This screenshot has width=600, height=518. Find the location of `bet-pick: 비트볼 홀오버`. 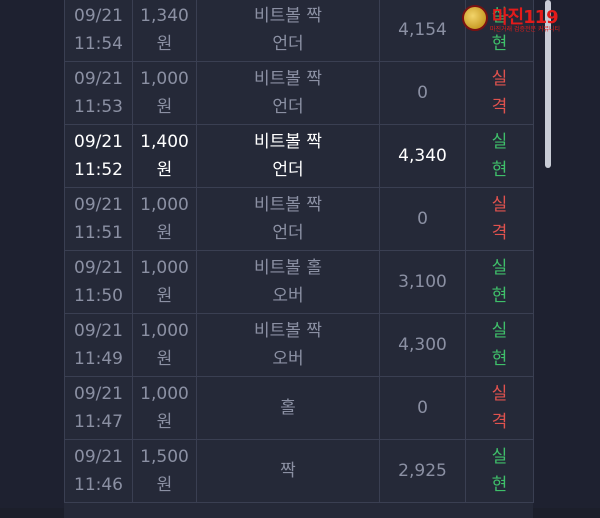

bet-pick: 비트볼 홀오버 is located at coordinates (288, 282).